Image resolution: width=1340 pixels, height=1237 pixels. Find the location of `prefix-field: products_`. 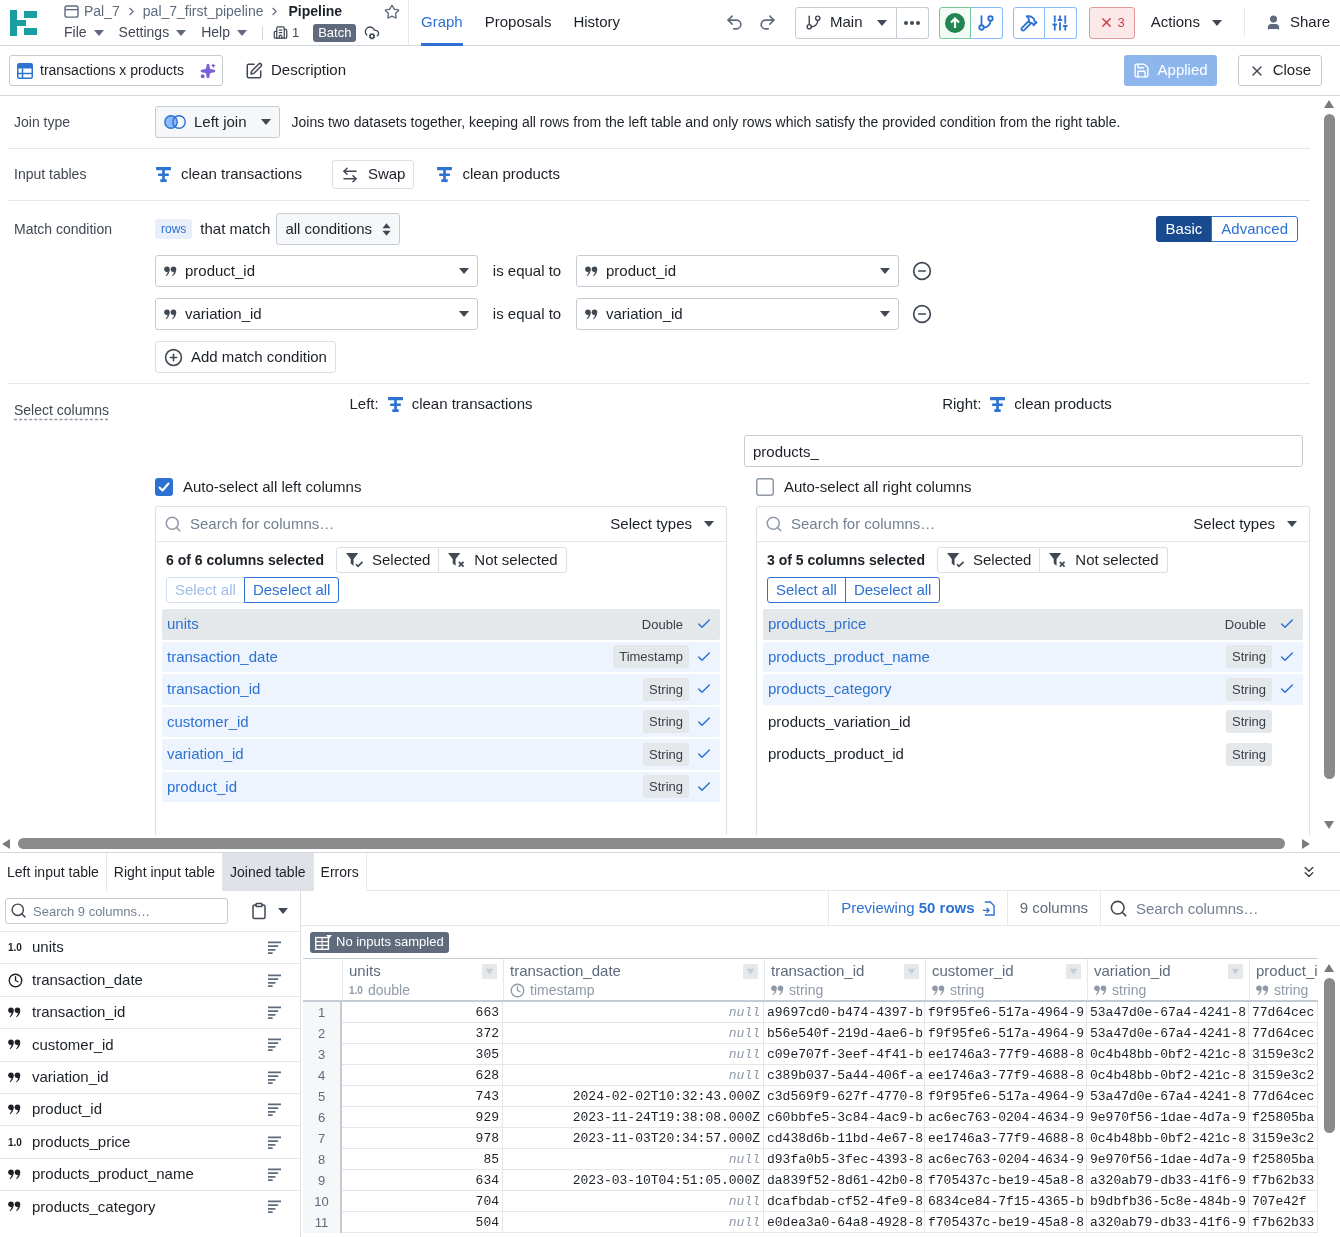

prefix-field: products_ is located at coordinates (1023, 451).